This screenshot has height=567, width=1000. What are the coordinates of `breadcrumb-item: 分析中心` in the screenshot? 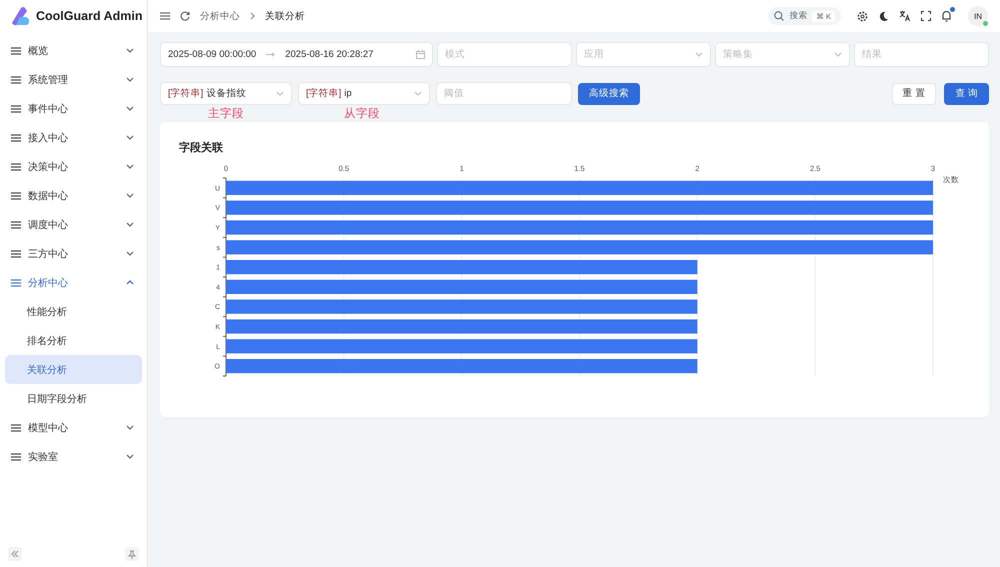 It's located at (220, 16).